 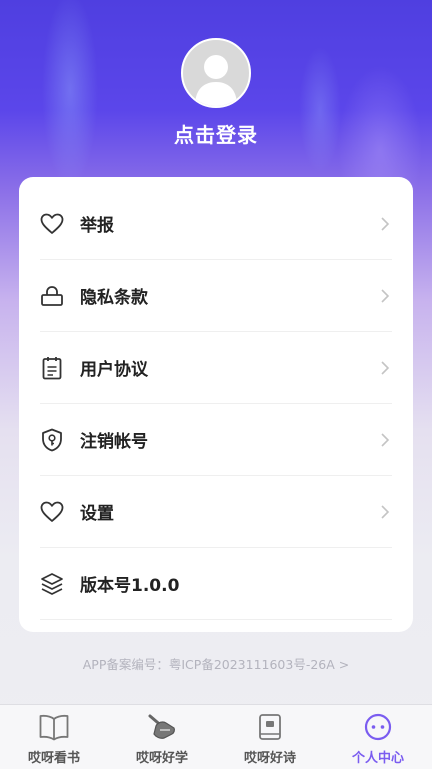 I want to click on menu-item-label: 用户协议, so click(x=114, y=370).